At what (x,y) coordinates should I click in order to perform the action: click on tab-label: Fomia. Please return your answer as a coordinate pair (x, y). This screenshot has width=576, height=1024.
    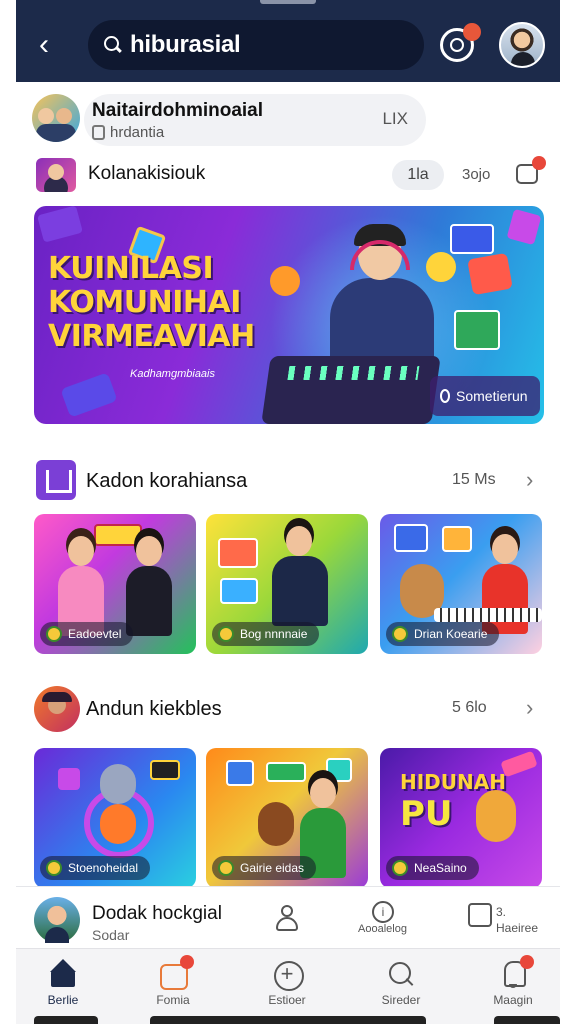
    Looking at the image, I should click on (173, 1000).